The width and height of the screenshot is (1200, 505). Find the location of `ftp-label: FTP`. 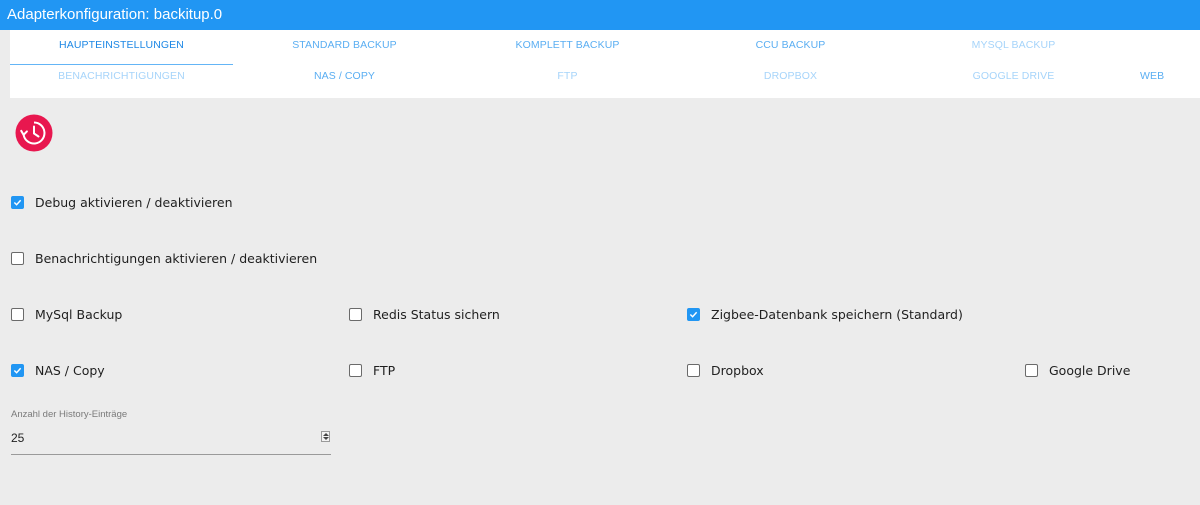

ftp-label: FTP is located at coordinates (384, 370).